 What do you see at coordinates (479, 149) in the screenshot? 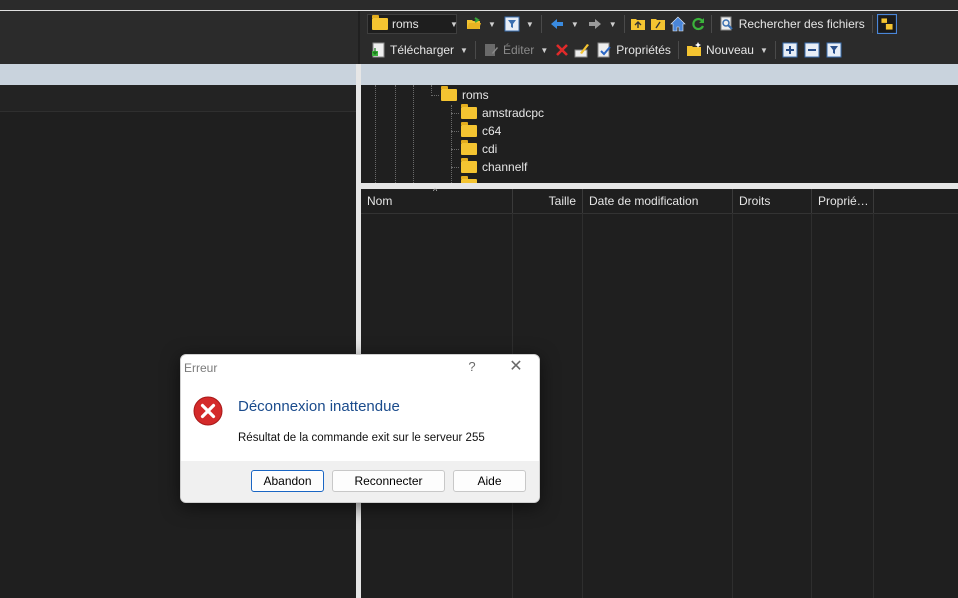
I see `tree-item-cdi: cdi` at bounding box center [479, 149].